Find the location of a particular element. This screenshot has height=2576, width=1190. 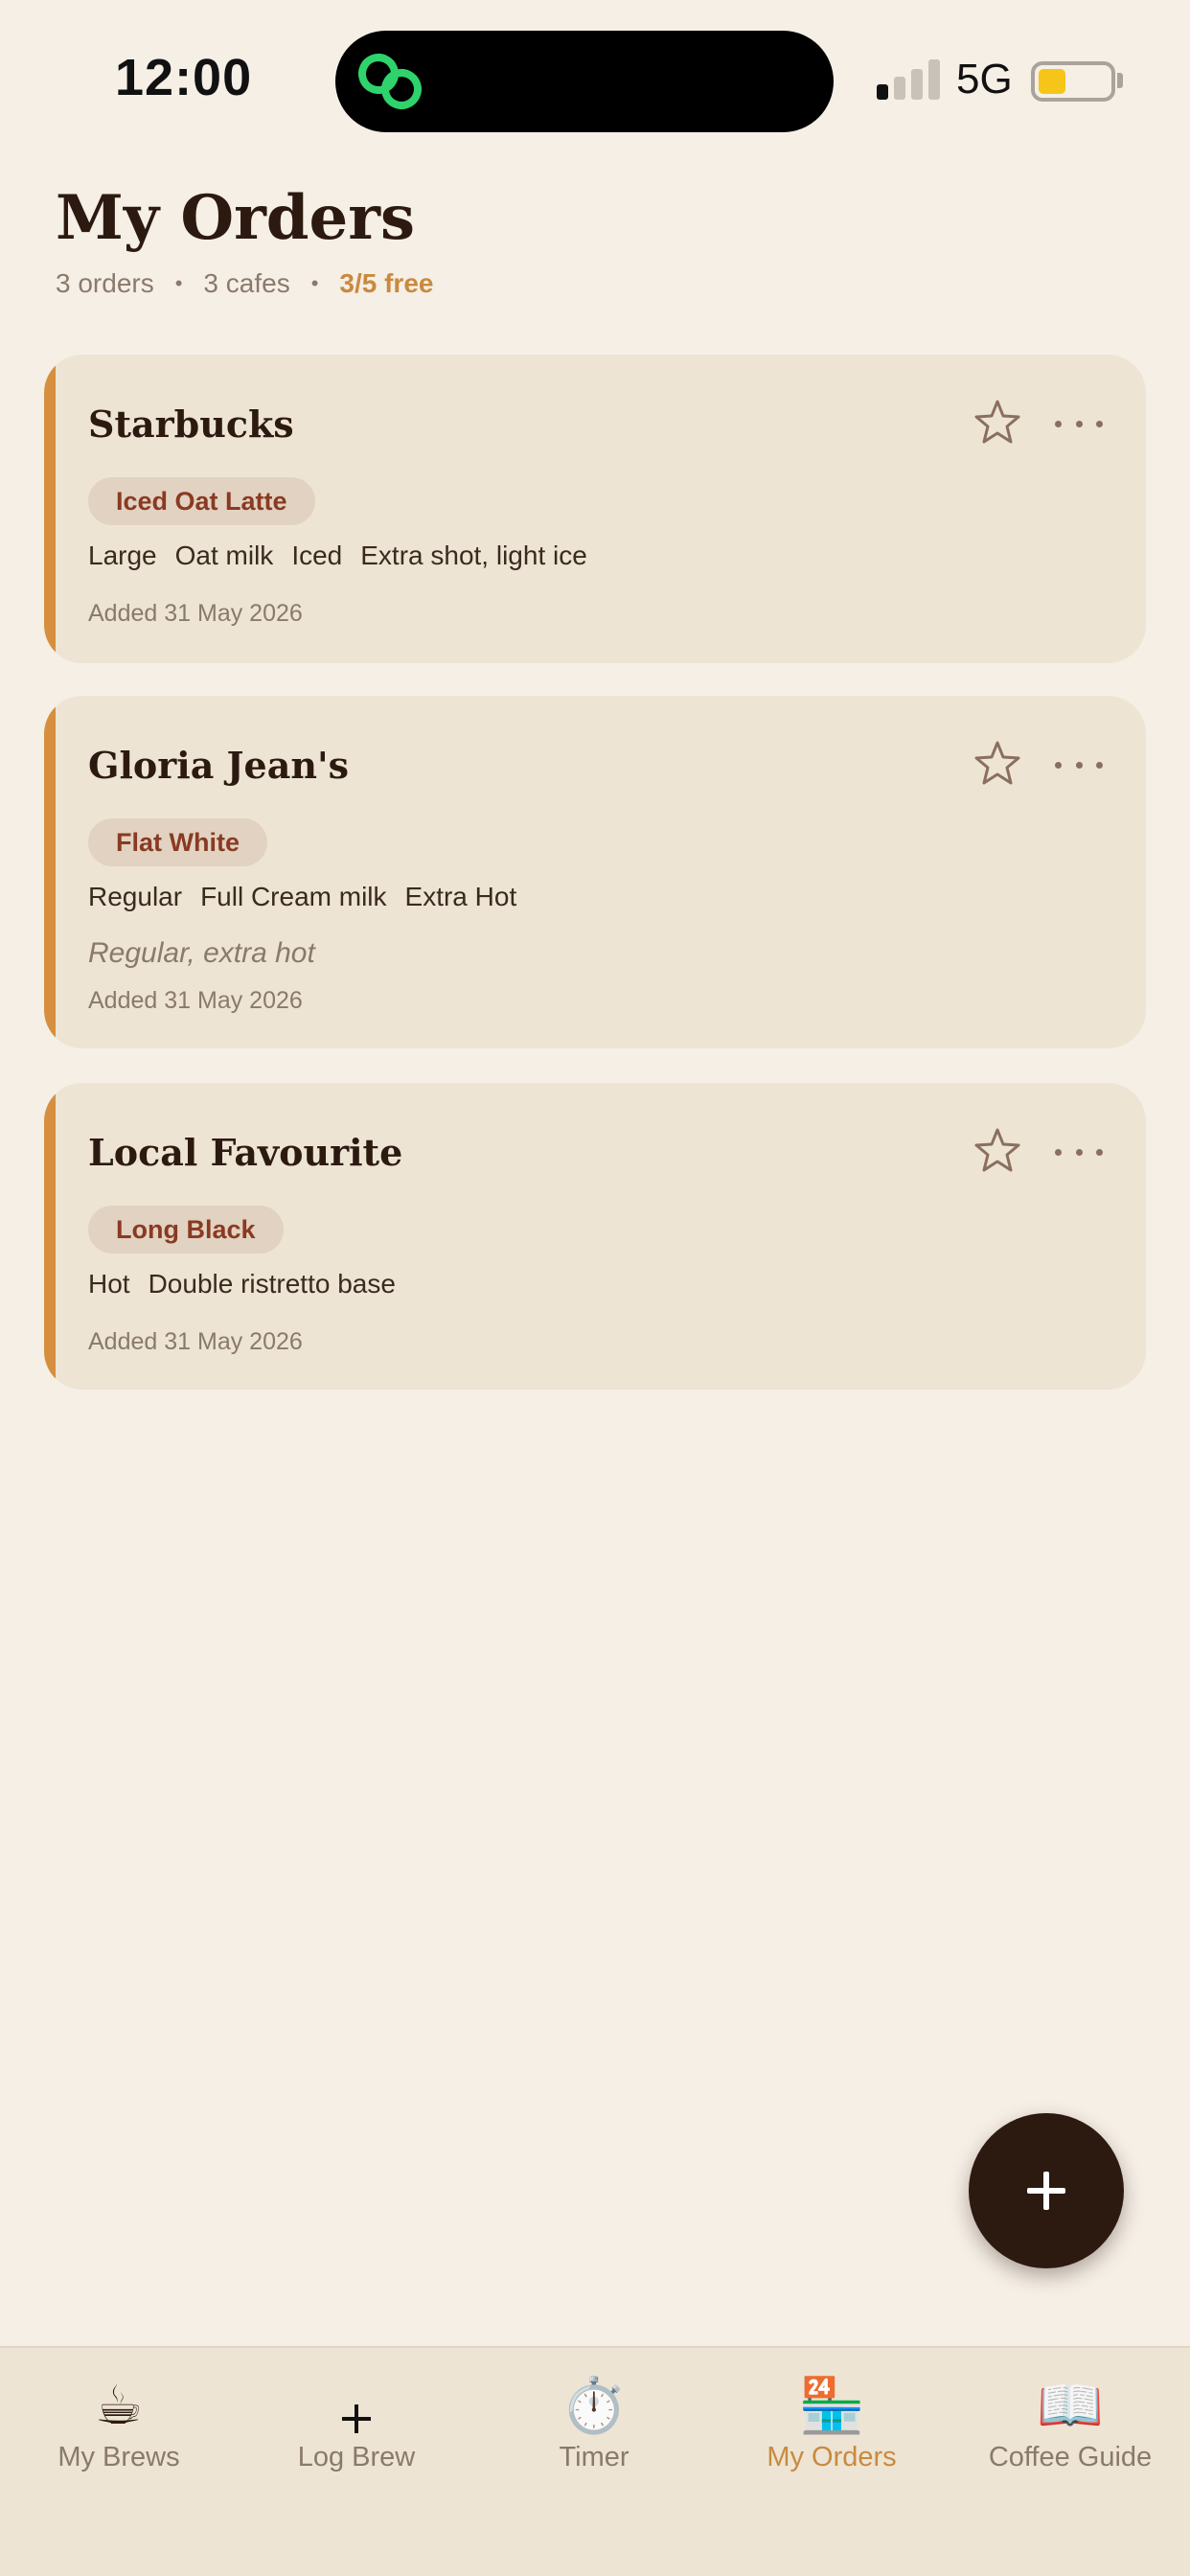

free-quota: 3/5 free is located at coordinates (387, 283).